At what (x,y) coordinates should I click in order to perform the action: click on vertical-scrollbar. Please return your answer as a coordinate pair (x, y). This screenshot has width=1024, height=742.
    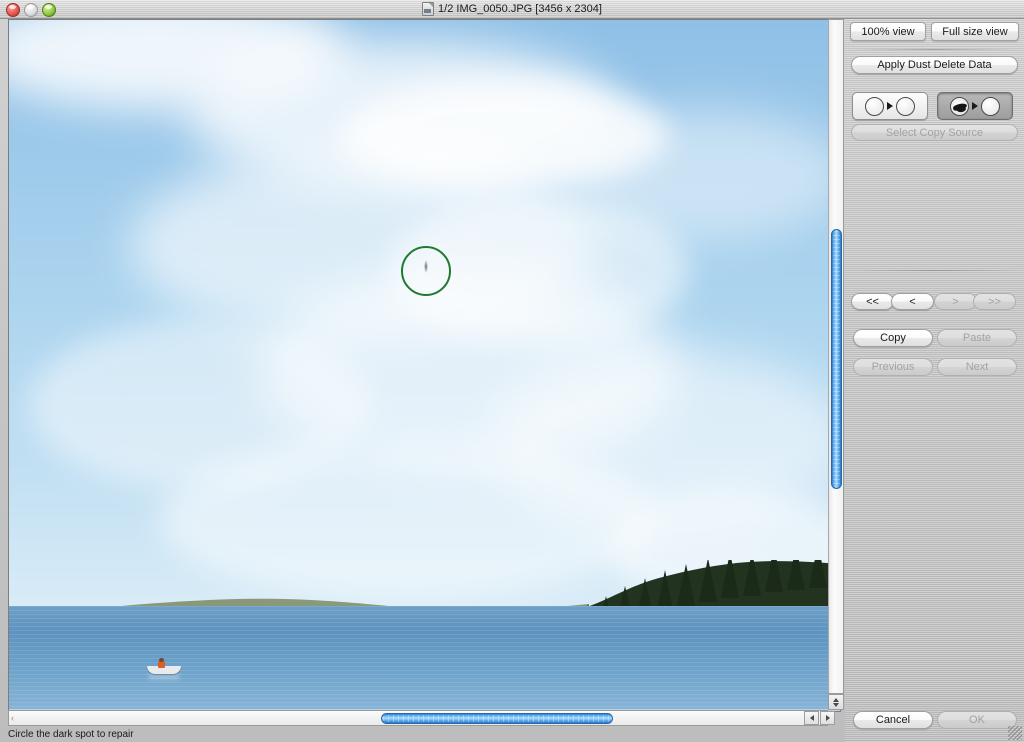
    Looking at the image, I should click on (836, 356).